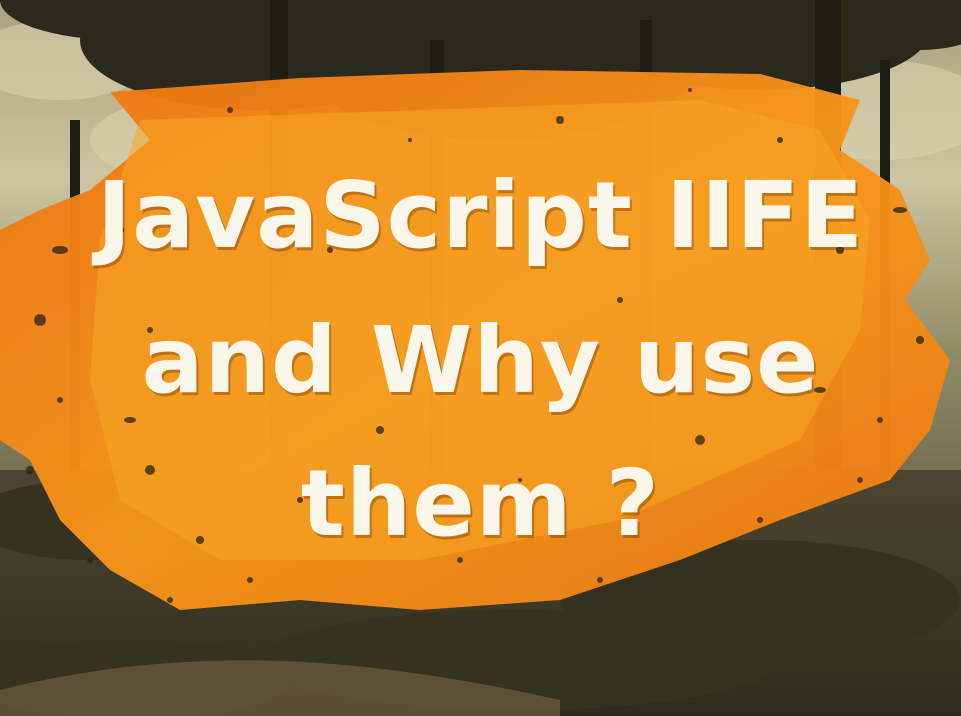 The height and width of the screenshot is (716, 961). I want to click on headline-line-3: them ?, so click(480, 503).